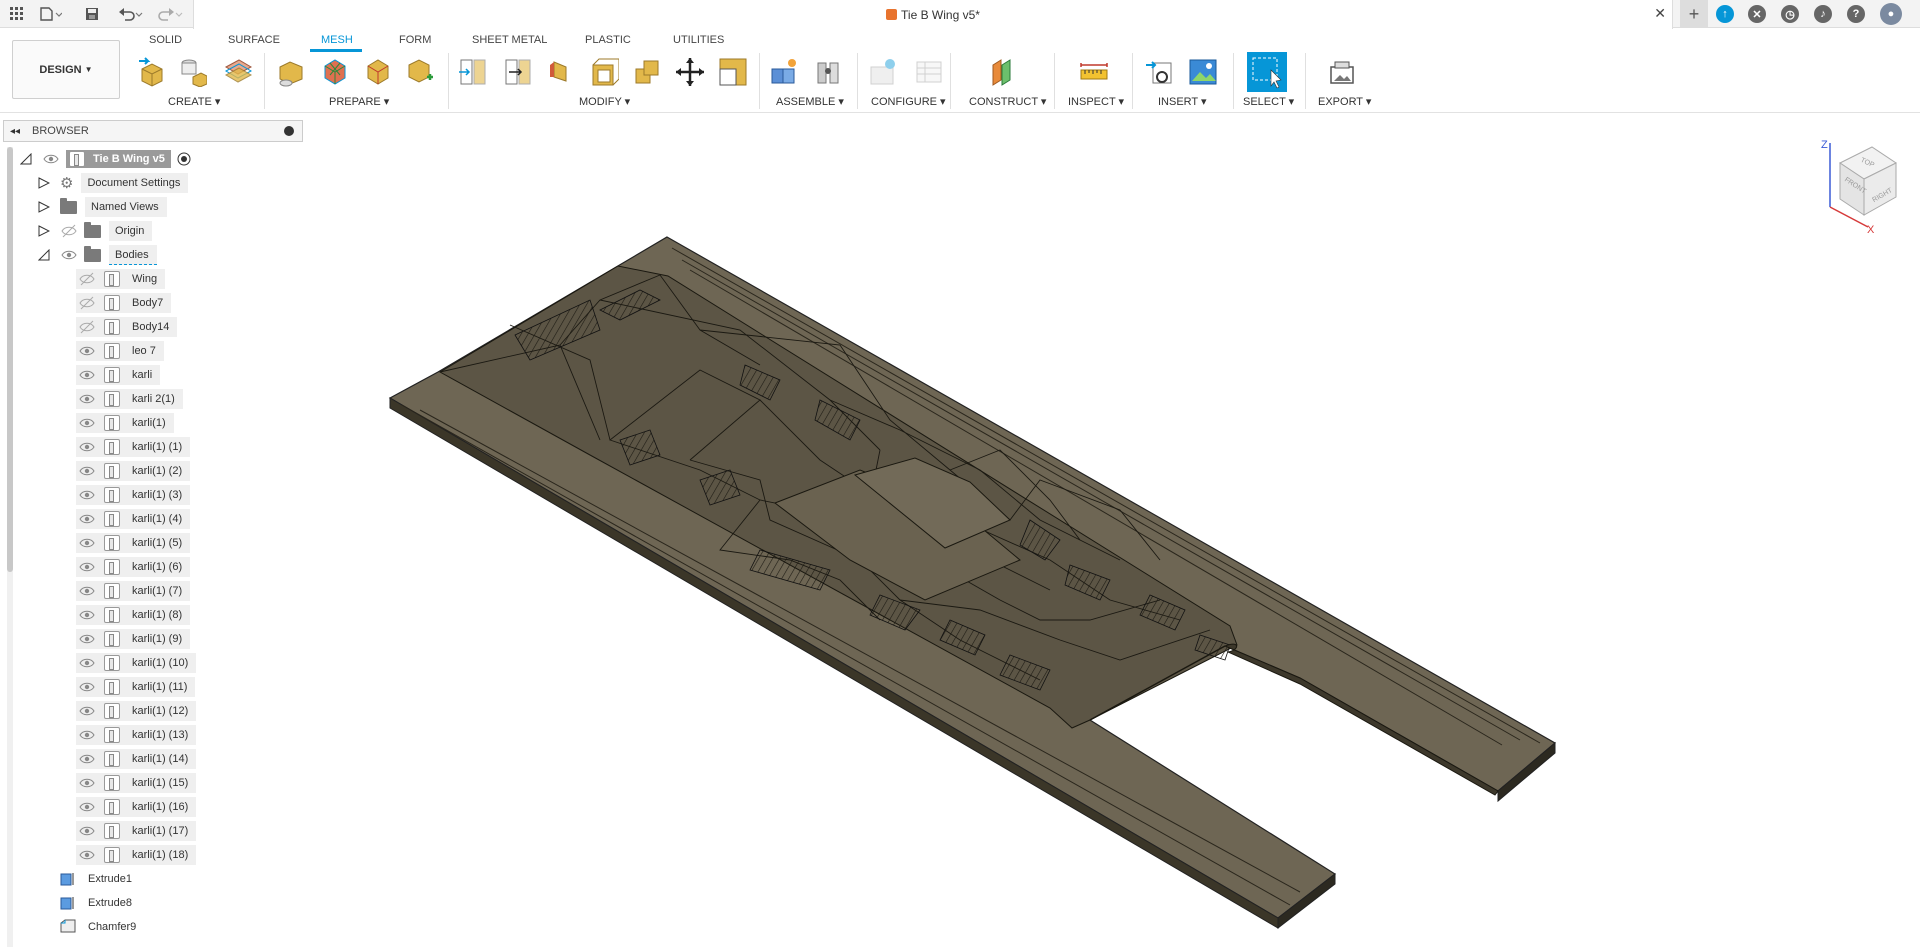 Image resolution: width=1920 pixels, height=947 pixels. I want to click on tab-plastic: PLASTIC, so click(608, 40).